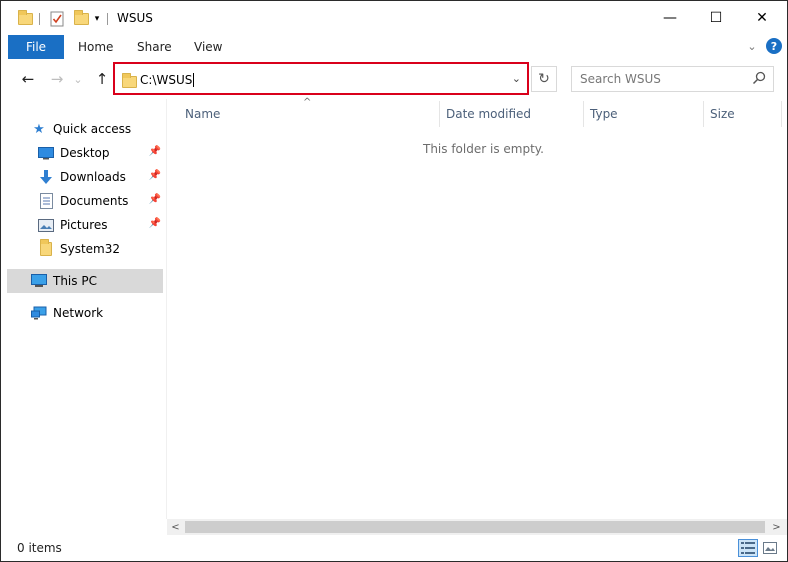 Image resolution: width=788 pixels, height=562 pixels. What do you see at coordinates (46, 177) in the screenshot?
I see `download-icon` at bounding box center [46, 177].